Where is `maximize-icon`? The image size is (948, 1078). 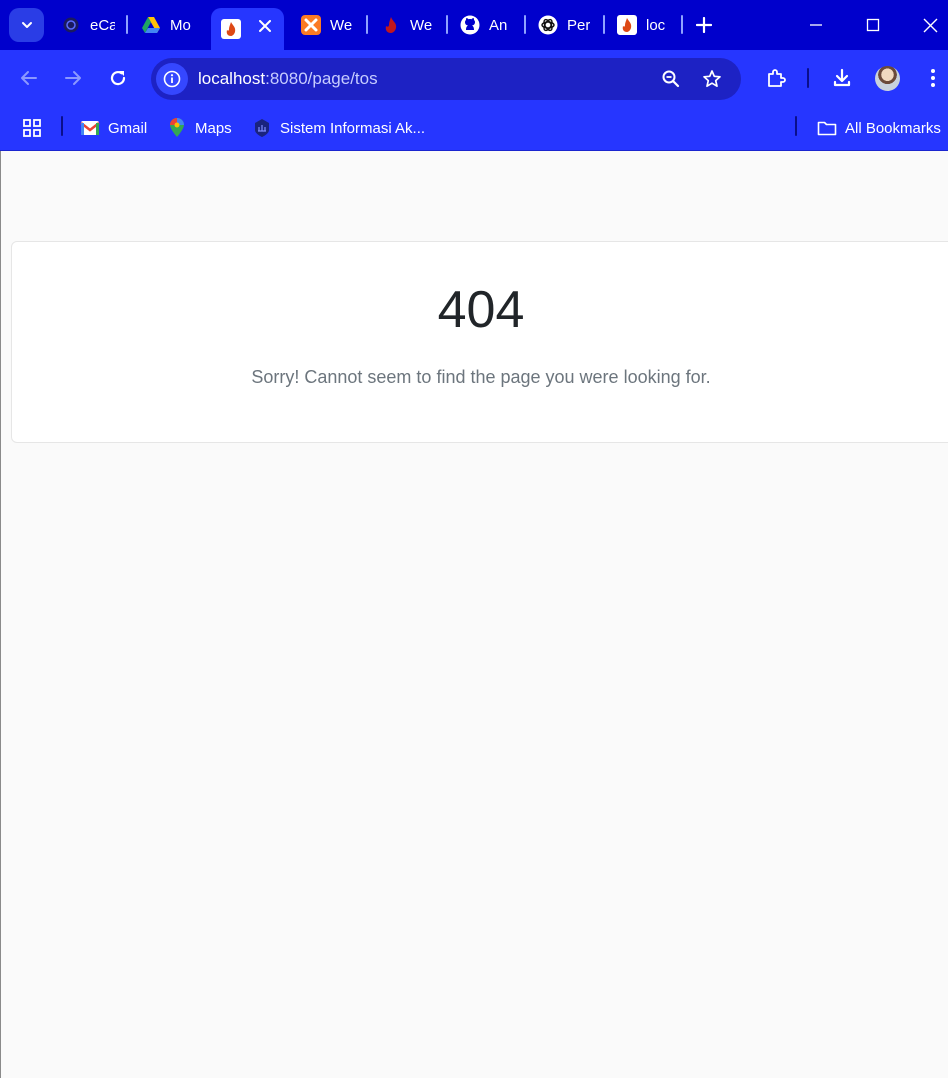 maximize-icon is located at coordinates (873, 25).